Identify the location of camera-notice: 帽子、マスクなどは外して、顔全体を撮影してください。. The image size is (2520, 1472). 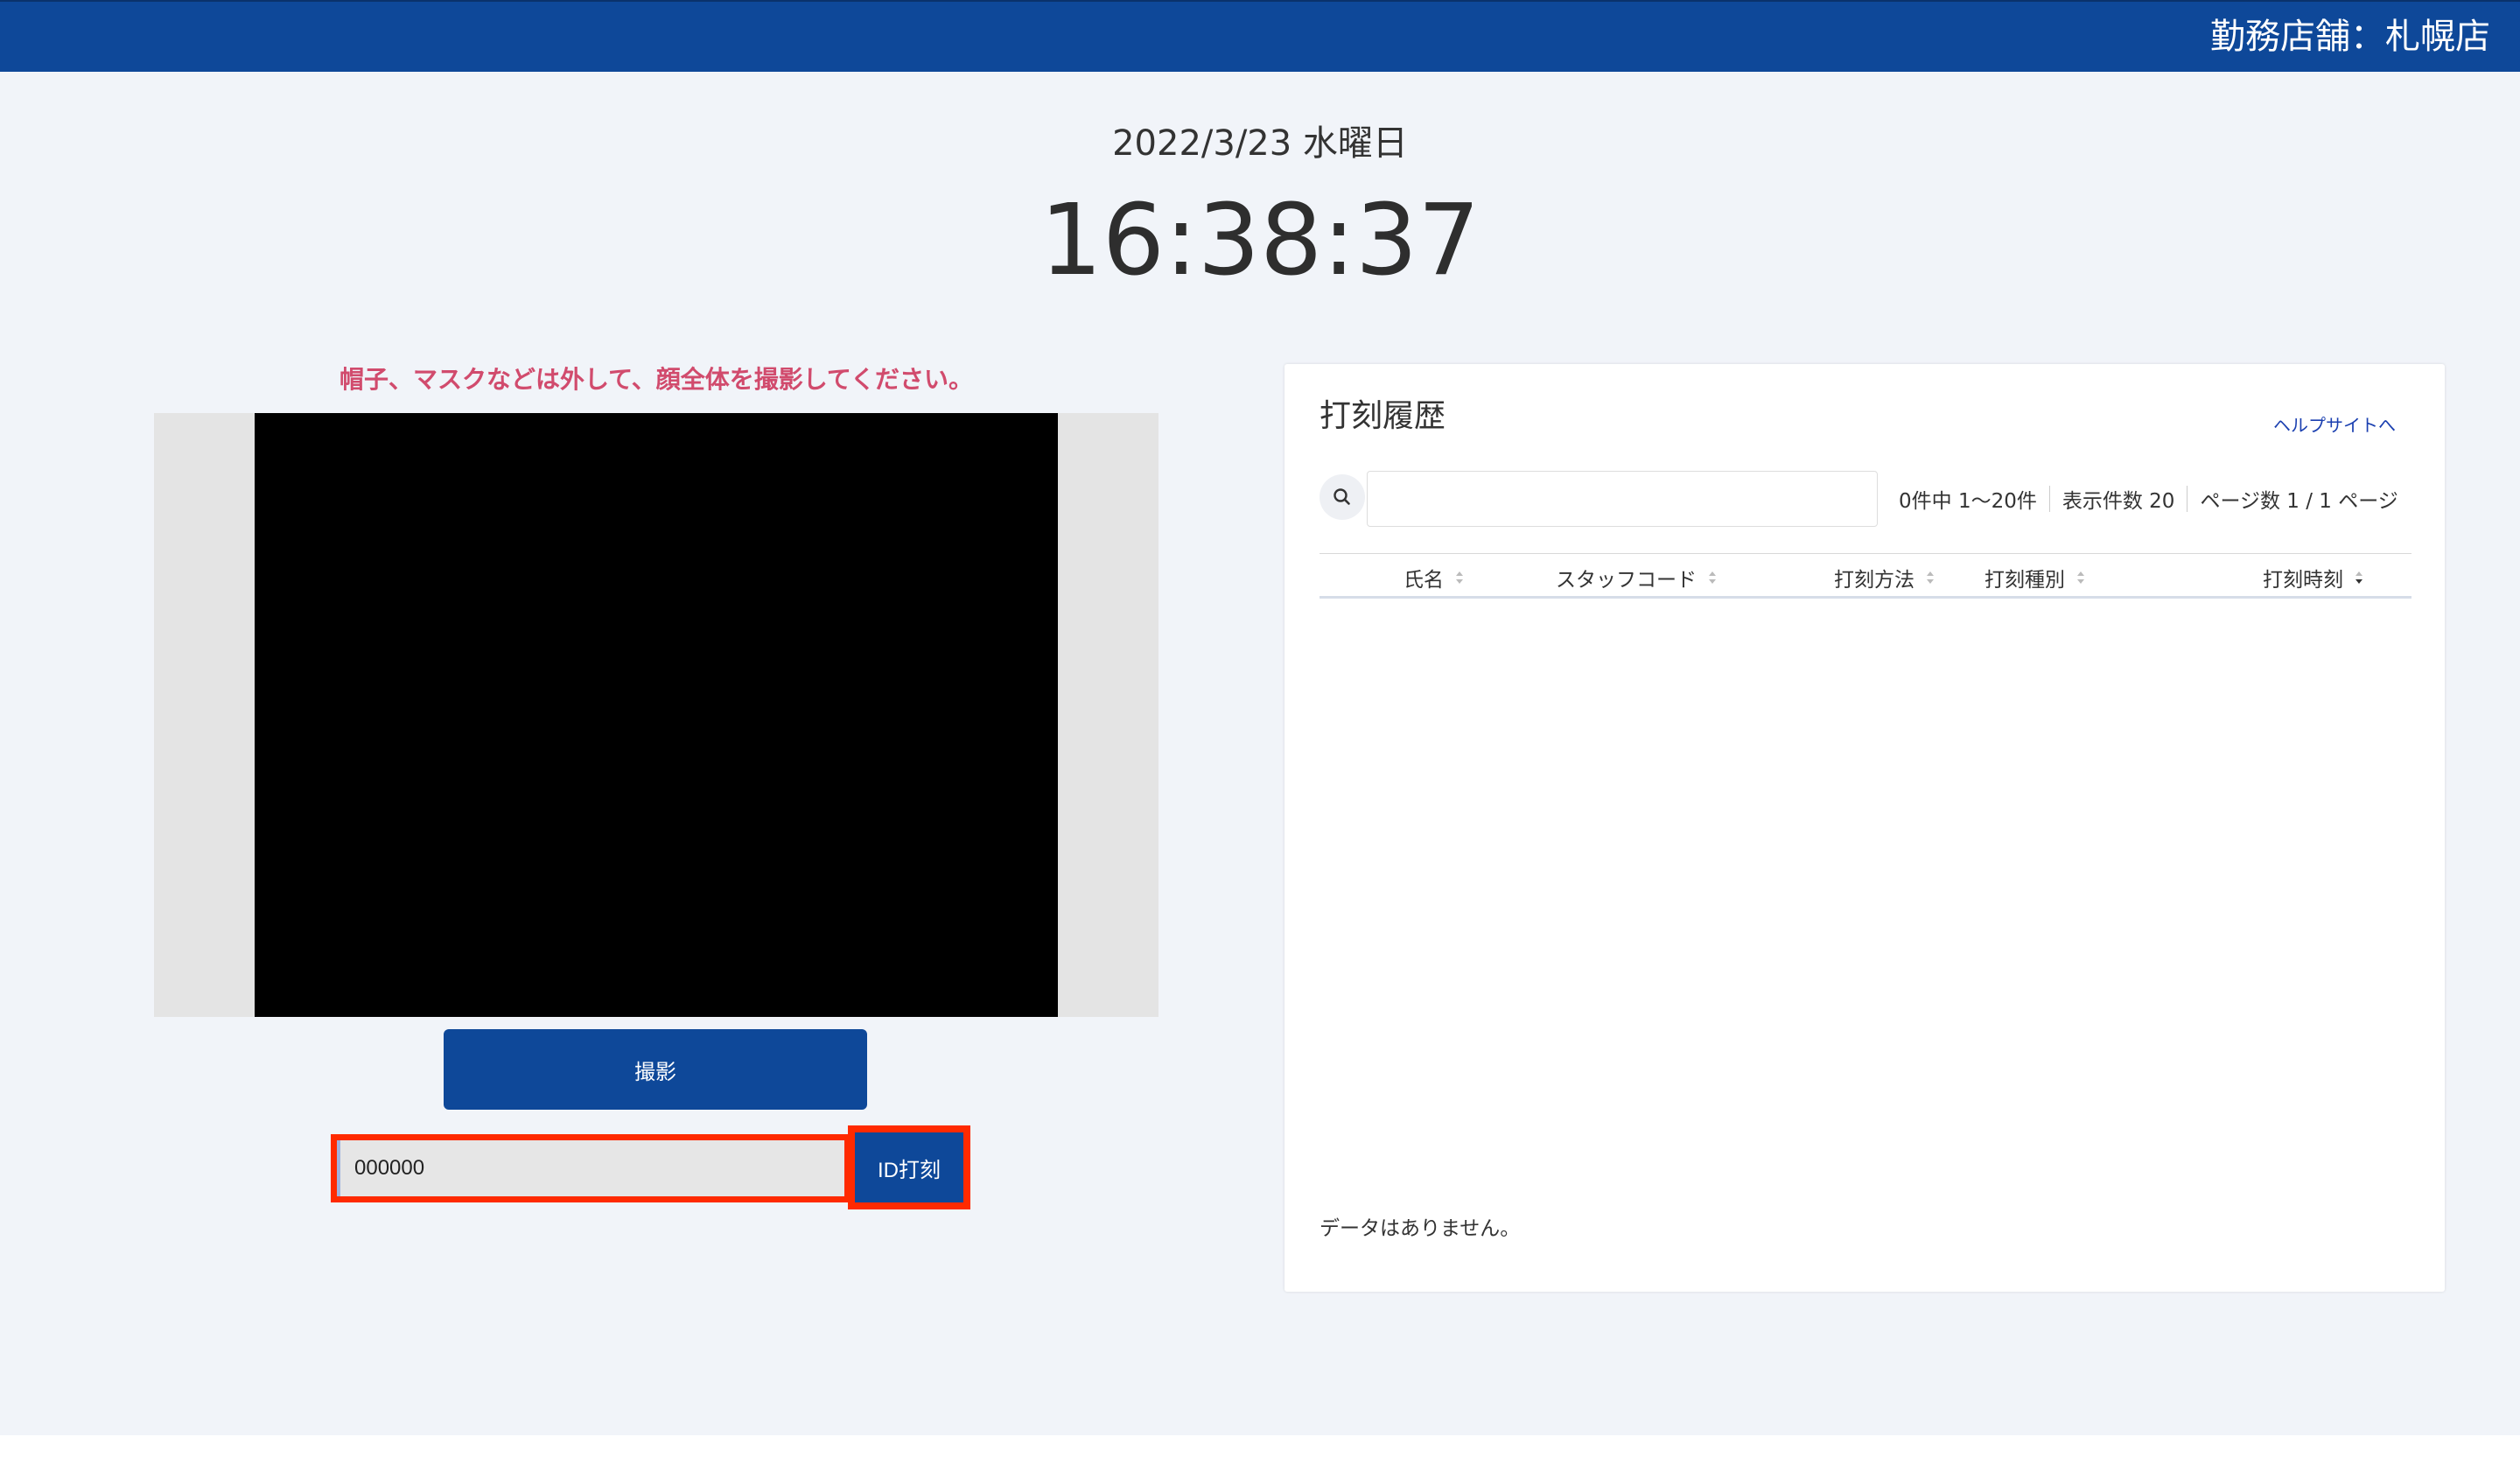
(656, 379).